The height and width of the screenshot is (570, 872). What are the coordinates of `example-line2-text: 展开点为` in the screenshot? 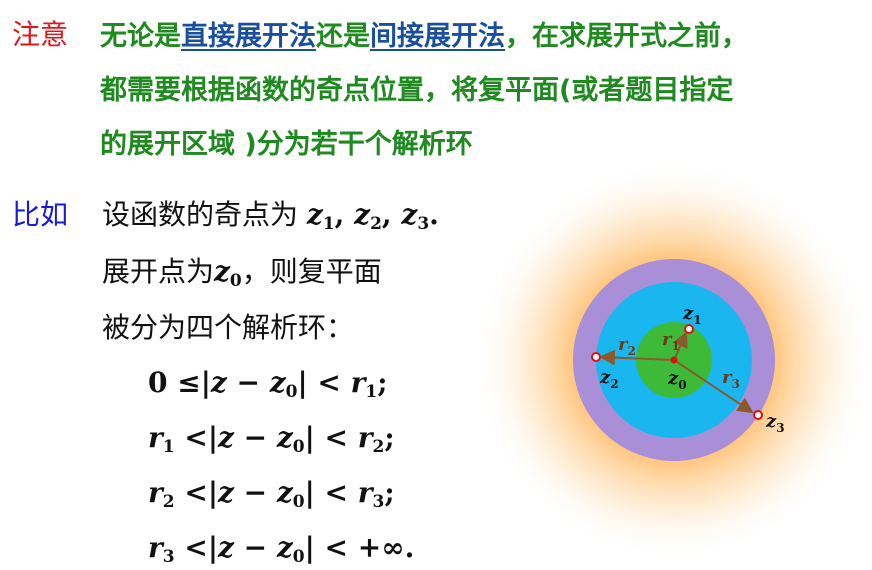 It's located at (158, 271).